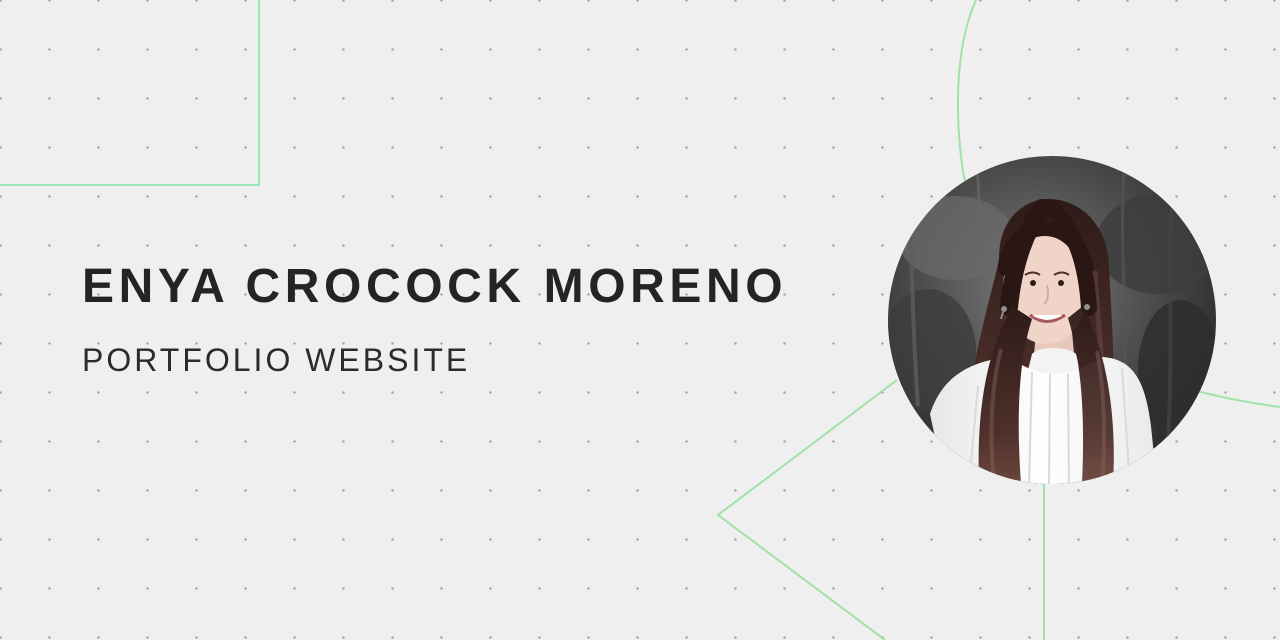 This screenshot has width=1280, height=640. I want to click on profile-photo-illustration, so click(1052, 320).